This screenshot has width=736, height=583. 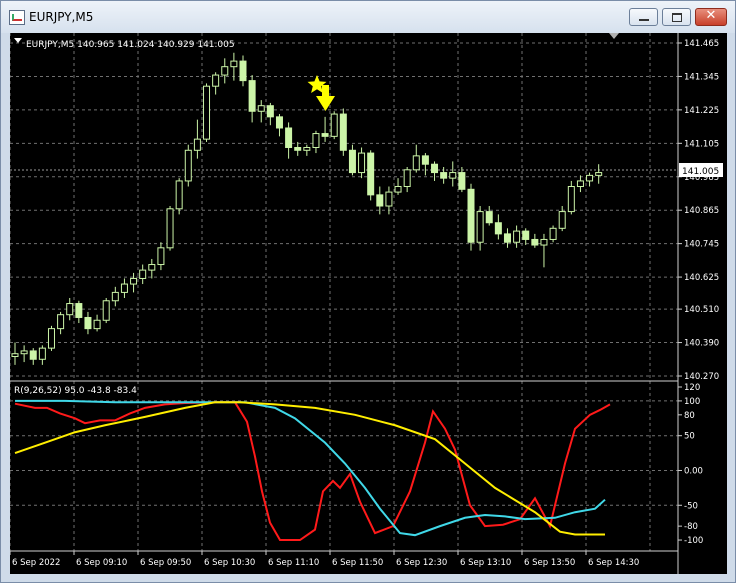 I want to click on indicator-tick-label: 50, so click(x=689, y=437).